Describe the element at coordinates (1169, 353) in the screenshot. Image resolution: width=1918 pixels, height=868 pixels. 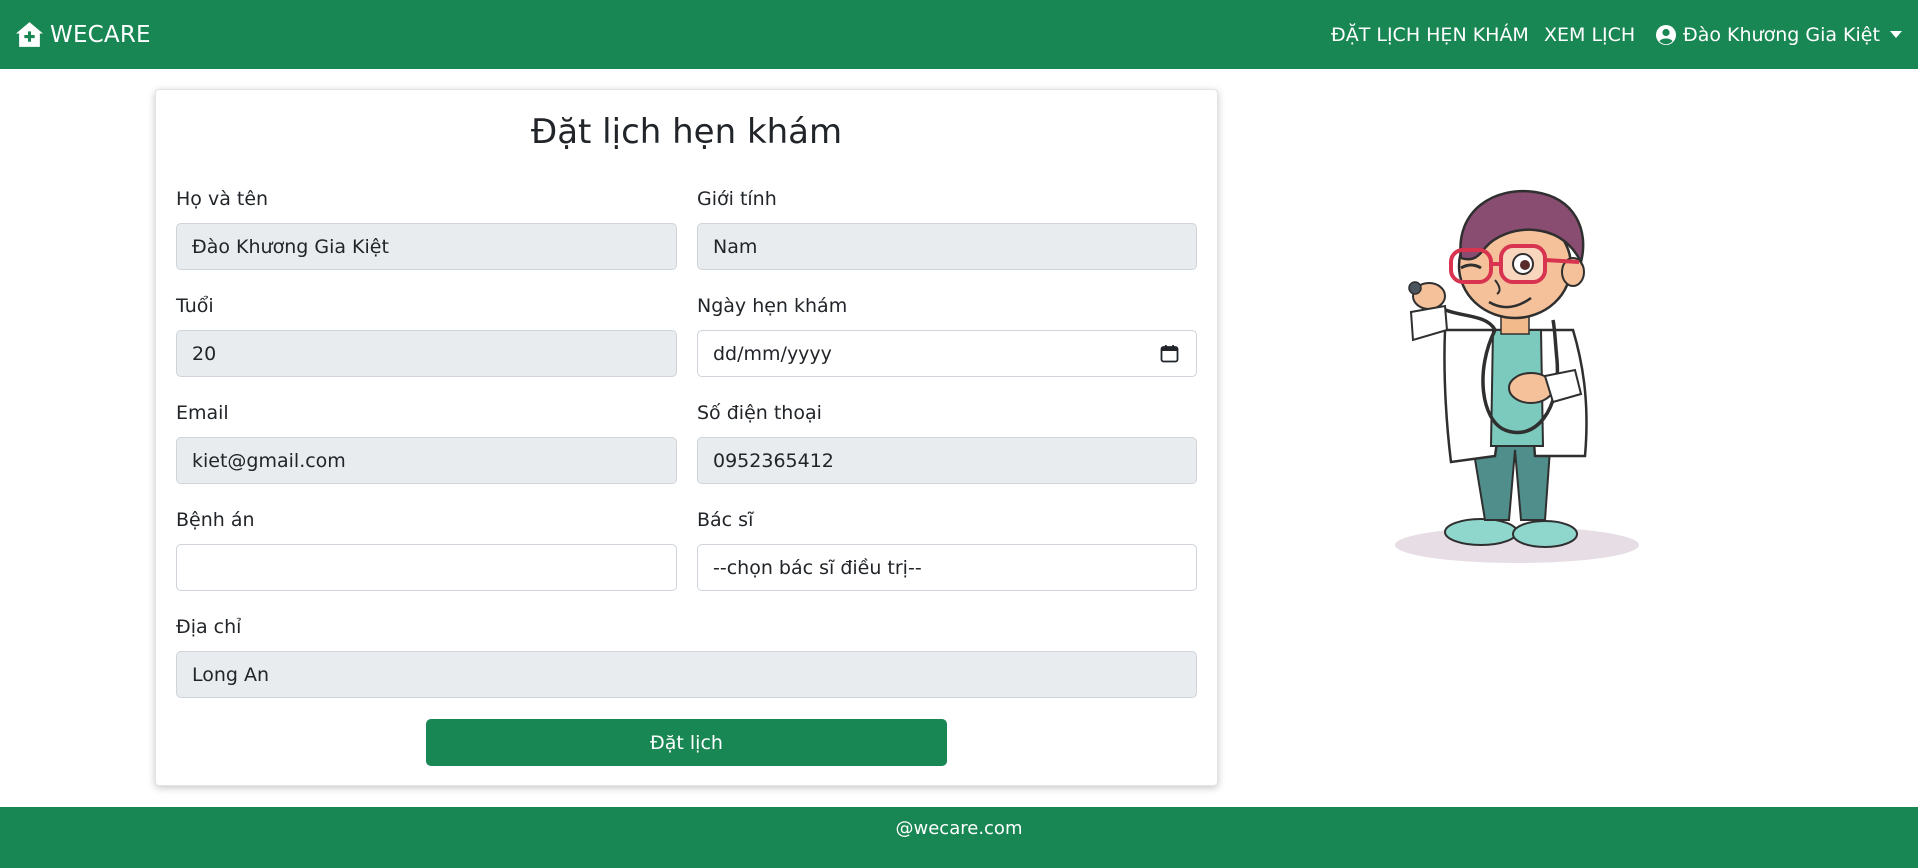
I see `calendar-icon` at that location.